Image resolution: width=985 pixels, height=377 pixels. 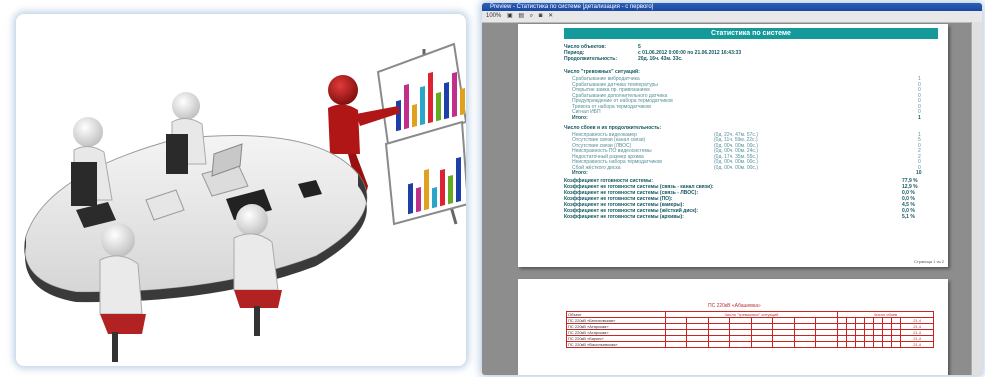 I want to click on print-icon: ▣, so click(x=510, y=16).